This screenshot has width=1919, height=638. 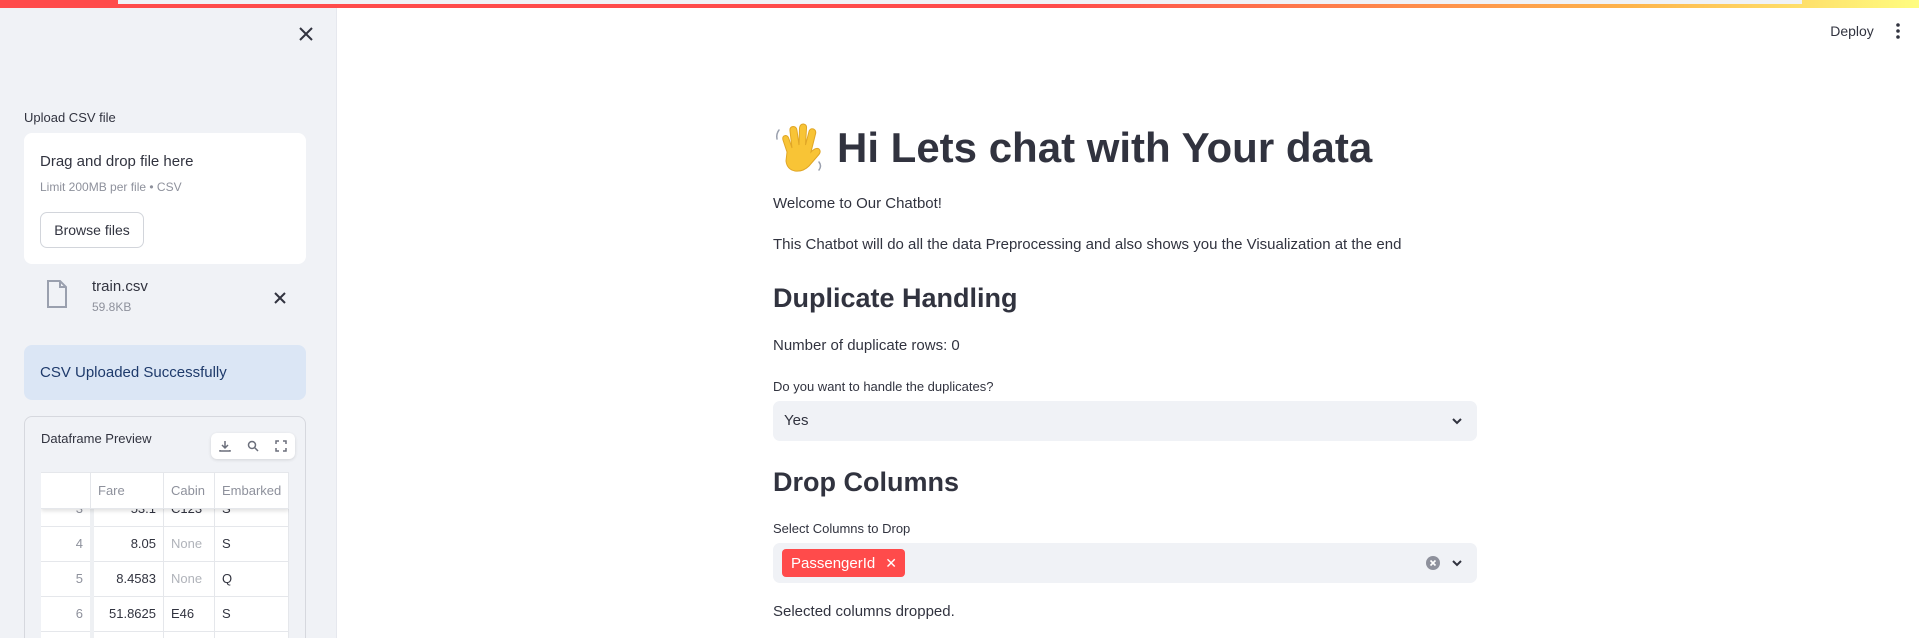 I want to click on sidebar-close-button, so click(x=306, y=34).